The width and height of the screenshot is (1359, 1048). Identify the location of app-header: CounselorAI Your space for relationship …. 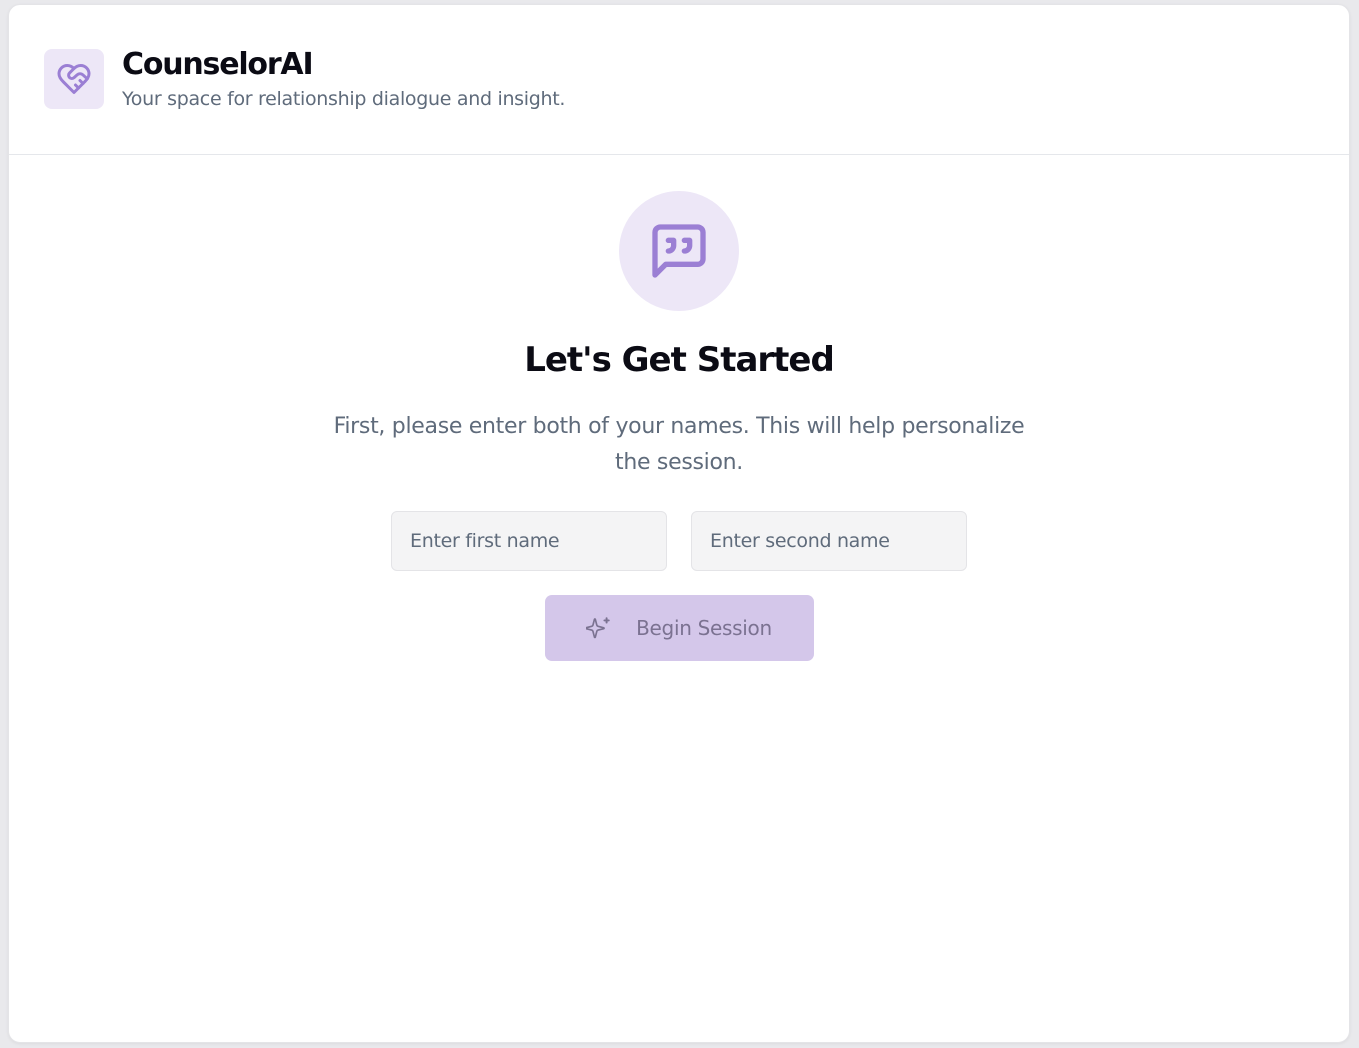
(679, 80).